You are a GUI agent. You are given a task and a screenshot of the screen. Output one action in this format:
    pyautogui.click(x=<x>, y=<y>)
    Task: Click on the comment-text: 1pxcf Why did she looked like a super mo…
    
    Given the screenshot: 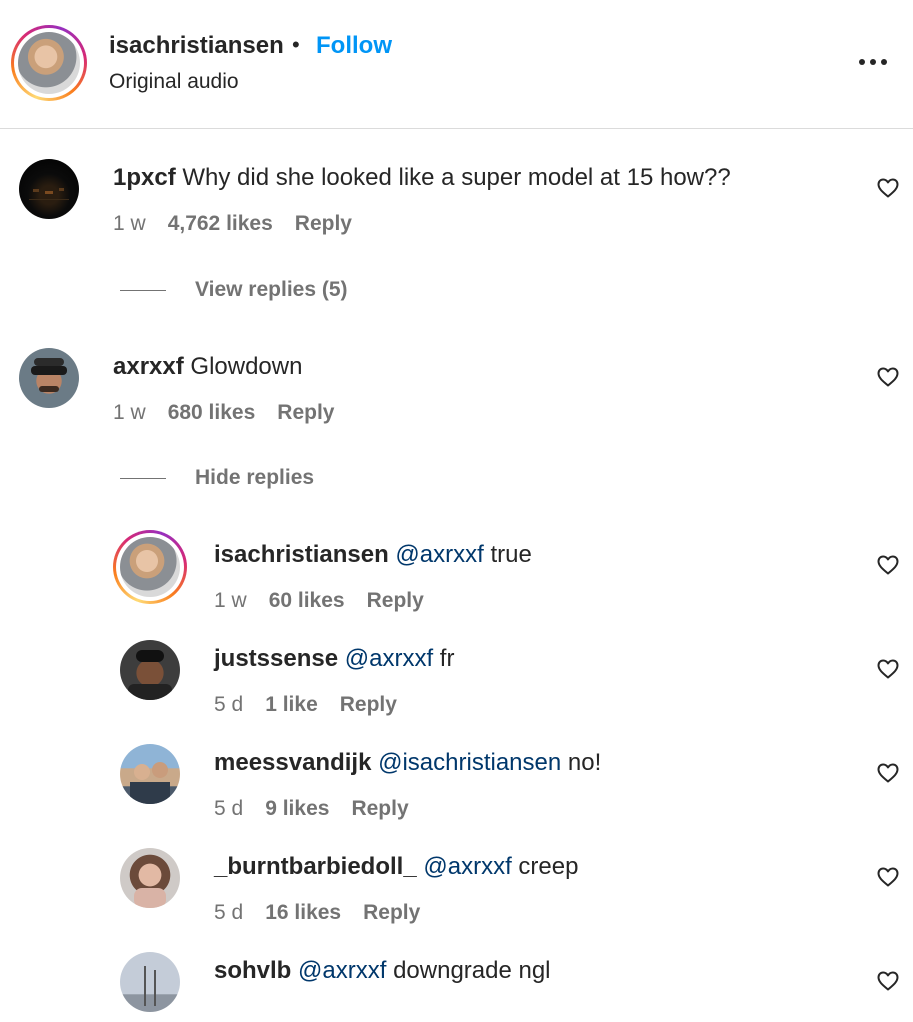 What is the action you would take?
    pyautogui.click(x=422, y=178)
    